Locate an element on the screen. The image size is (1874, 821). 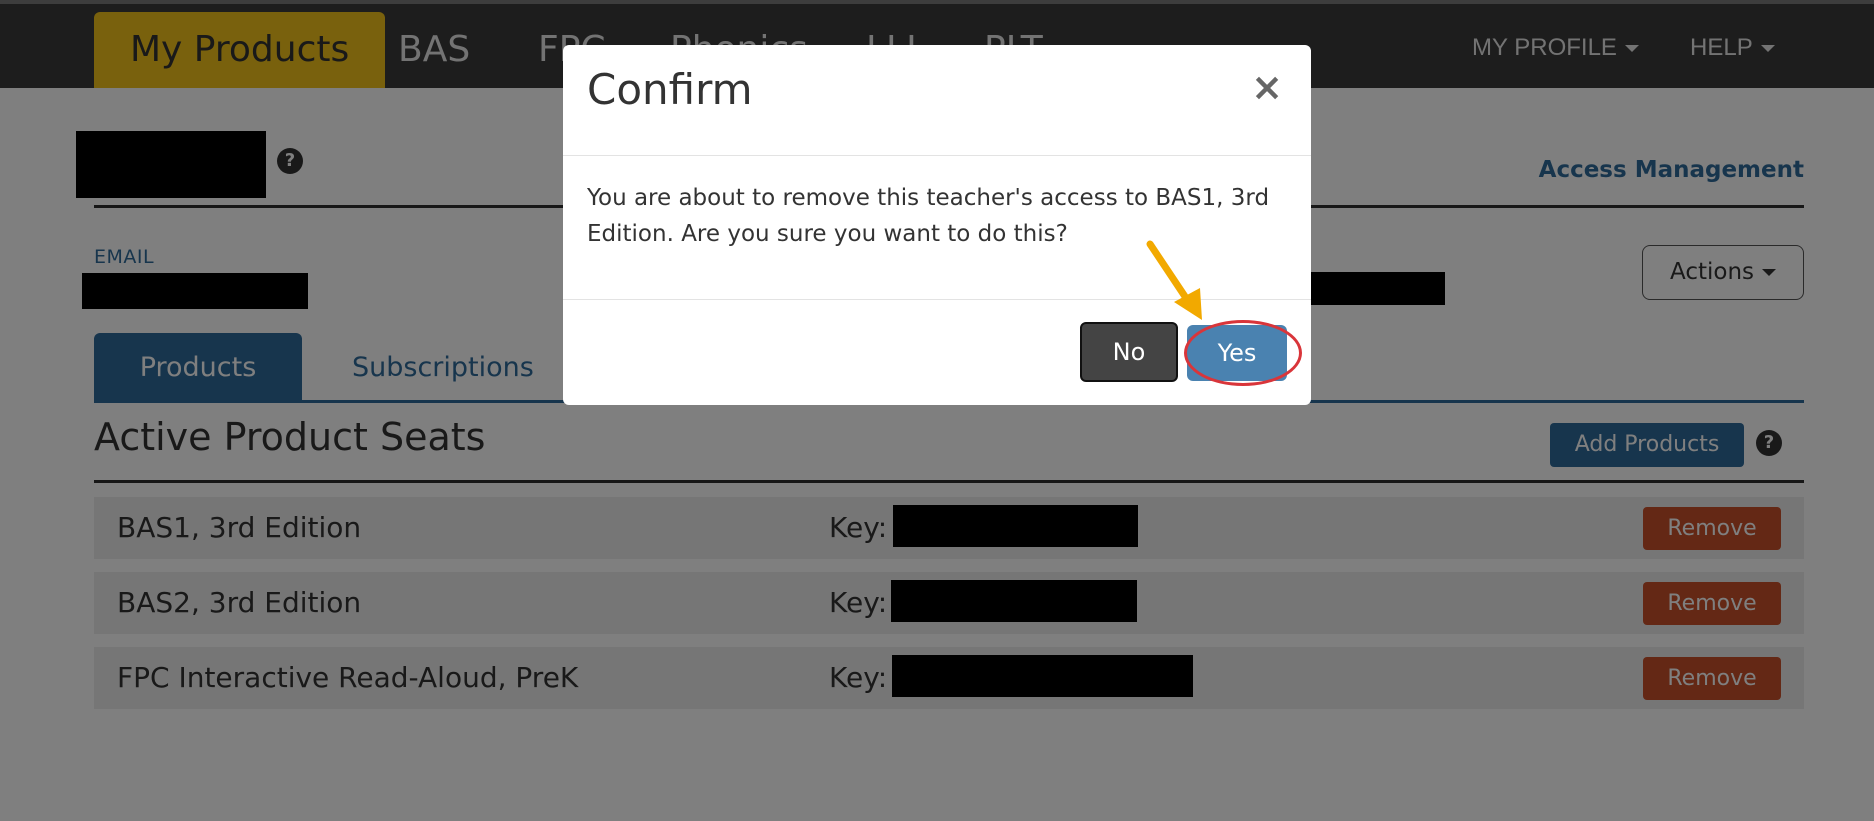
dialog-header-divider is located at coordinates (937, 155).